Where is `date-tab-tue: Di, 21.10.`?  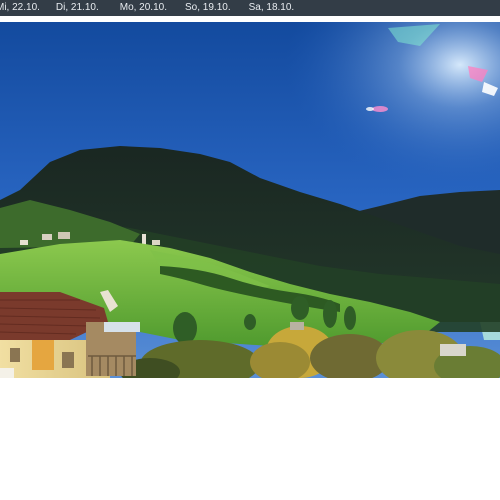 date-tab-tue: Di, 21.10. is located at coordinates (77, 8).